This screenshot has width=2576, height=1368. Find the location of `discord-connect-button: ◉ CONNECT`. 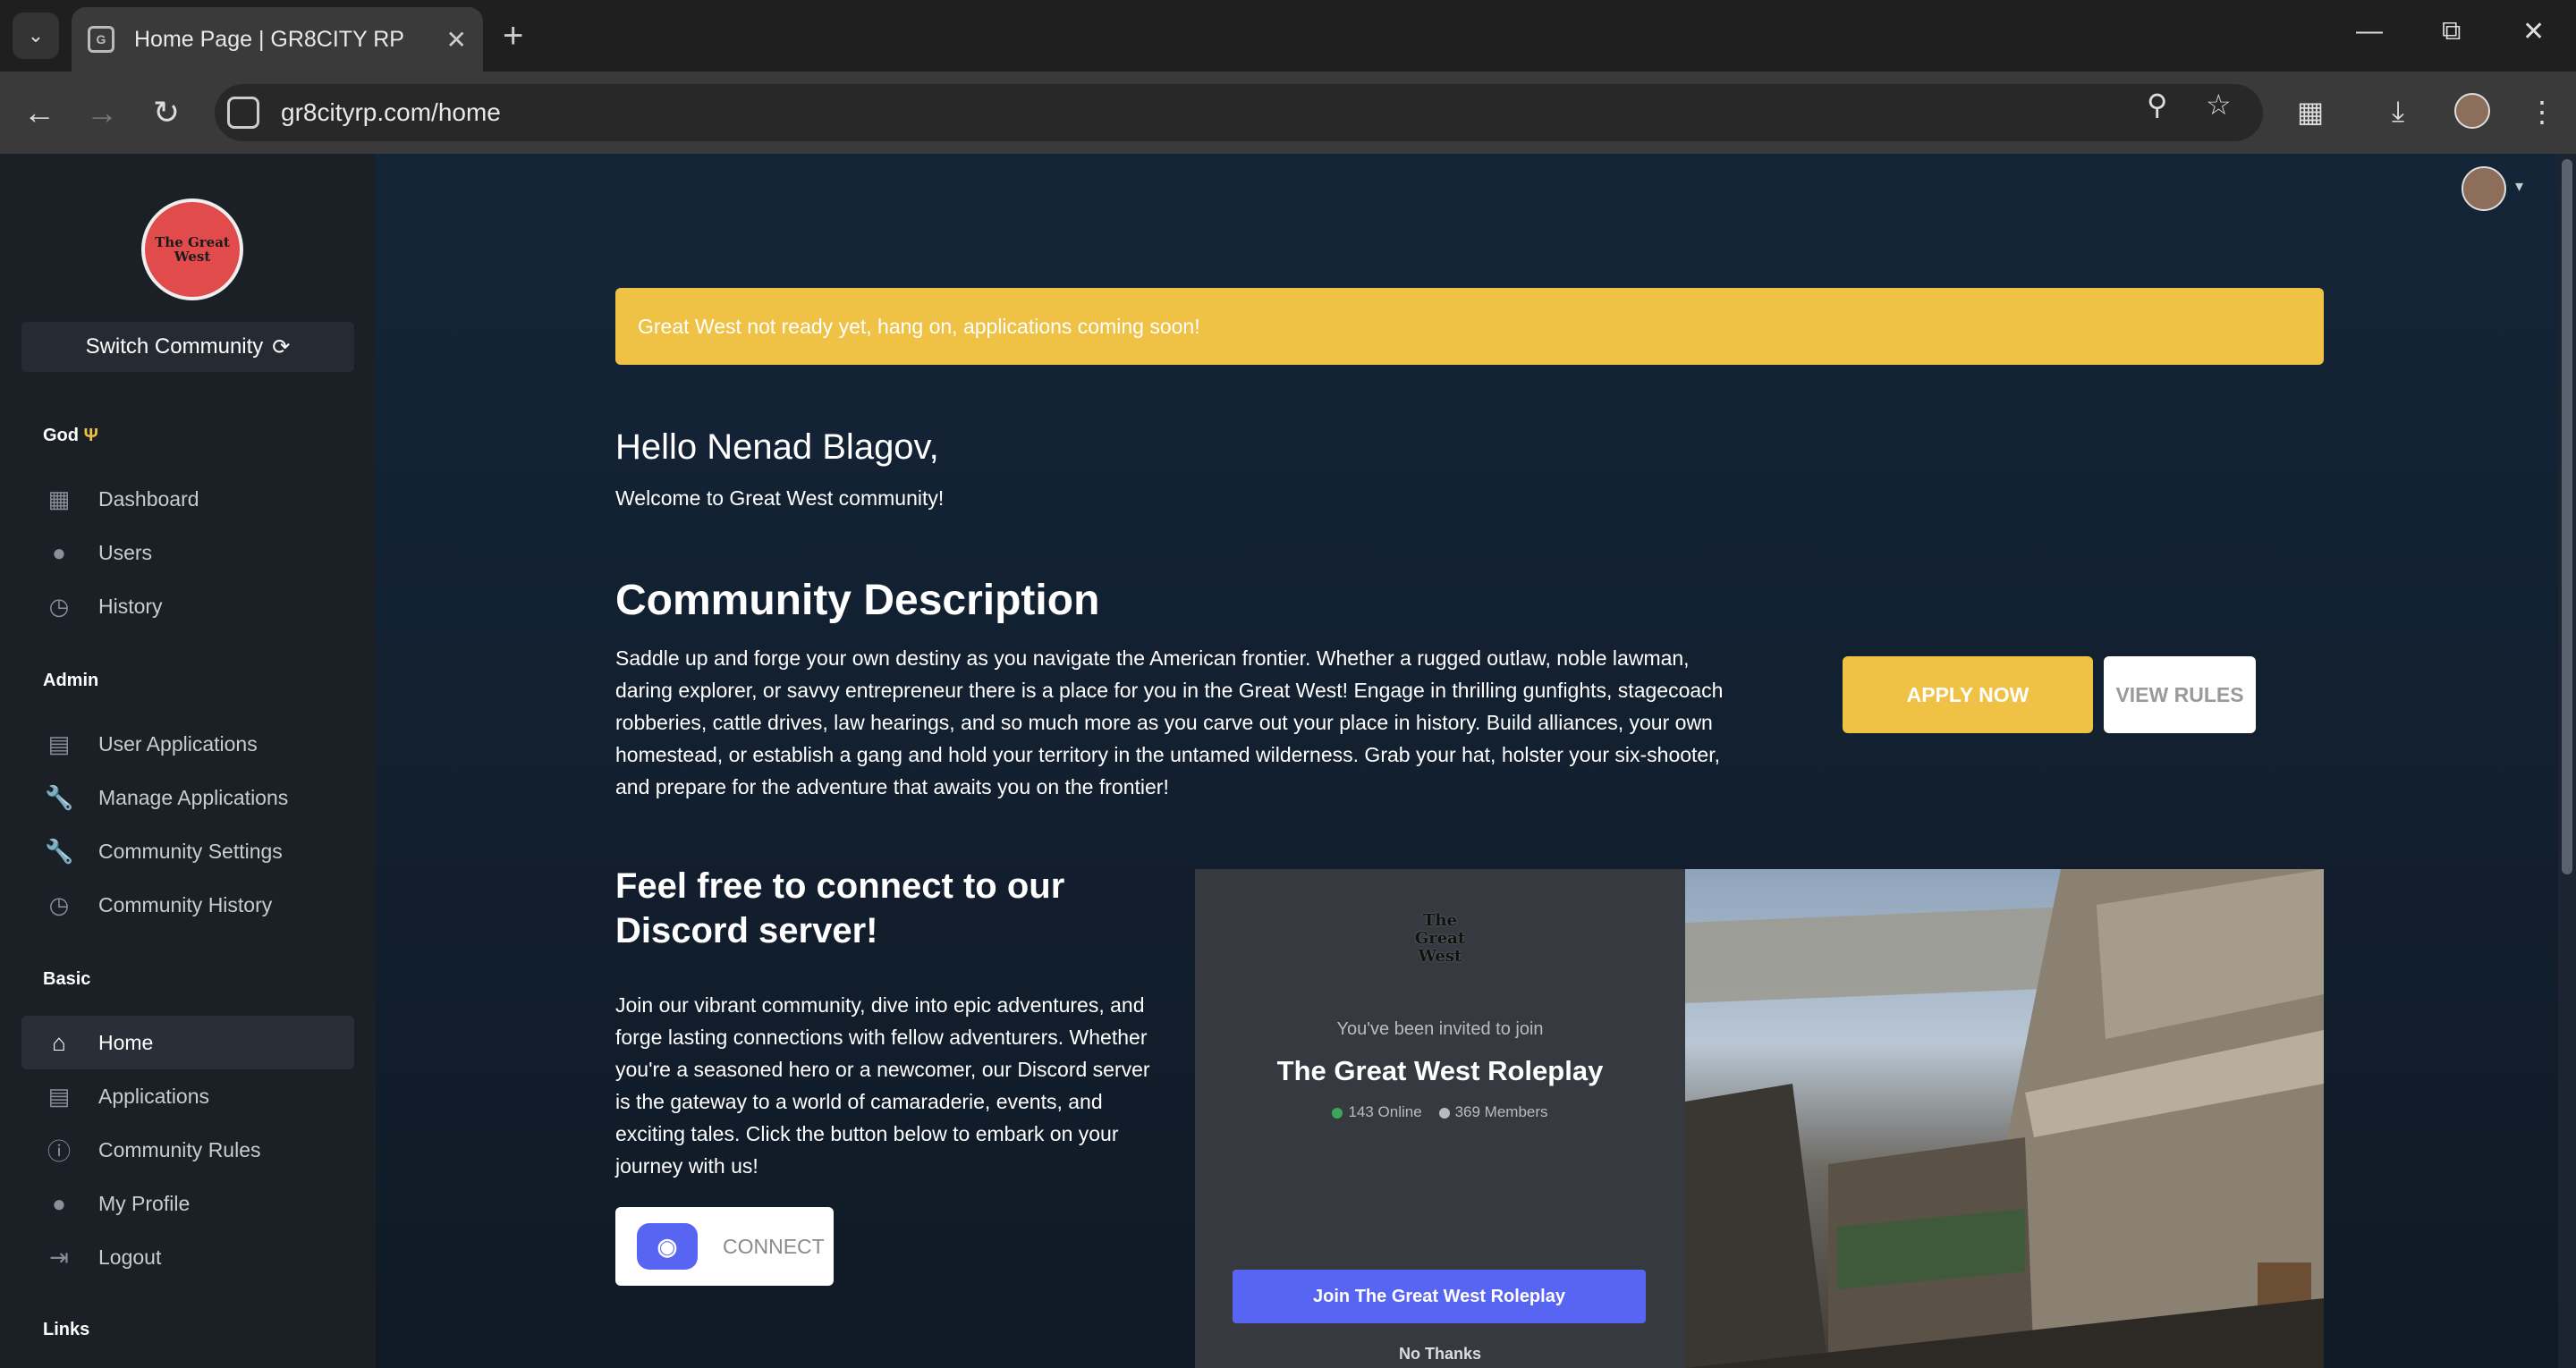

discord-connect-button: ◉ CONNECT is located at coordinates (724, 1246).